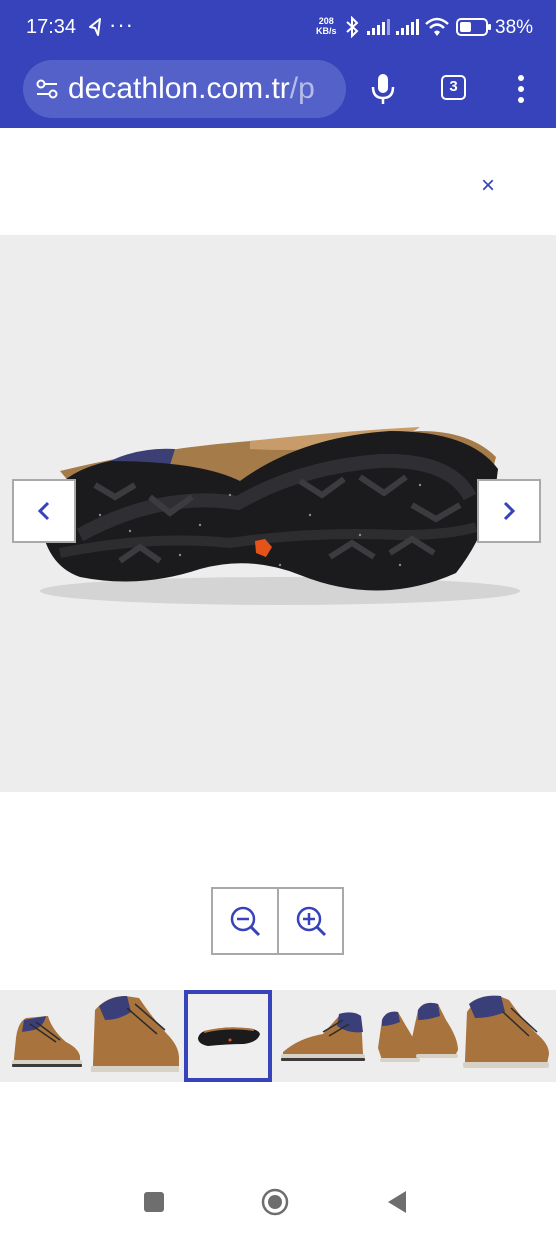 This screenshot has height=1235, width=556. I want to click on thumbnail-3-selected, so click(228, 1036).